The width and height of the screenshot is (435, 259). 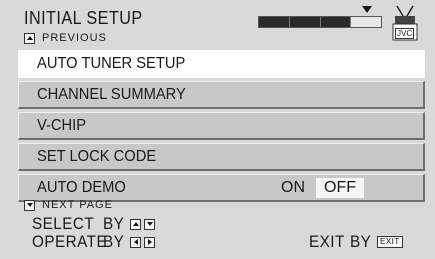 I want to click on menu-item-label: CHANNEL SUMMARY, so click(x=111, y=94).